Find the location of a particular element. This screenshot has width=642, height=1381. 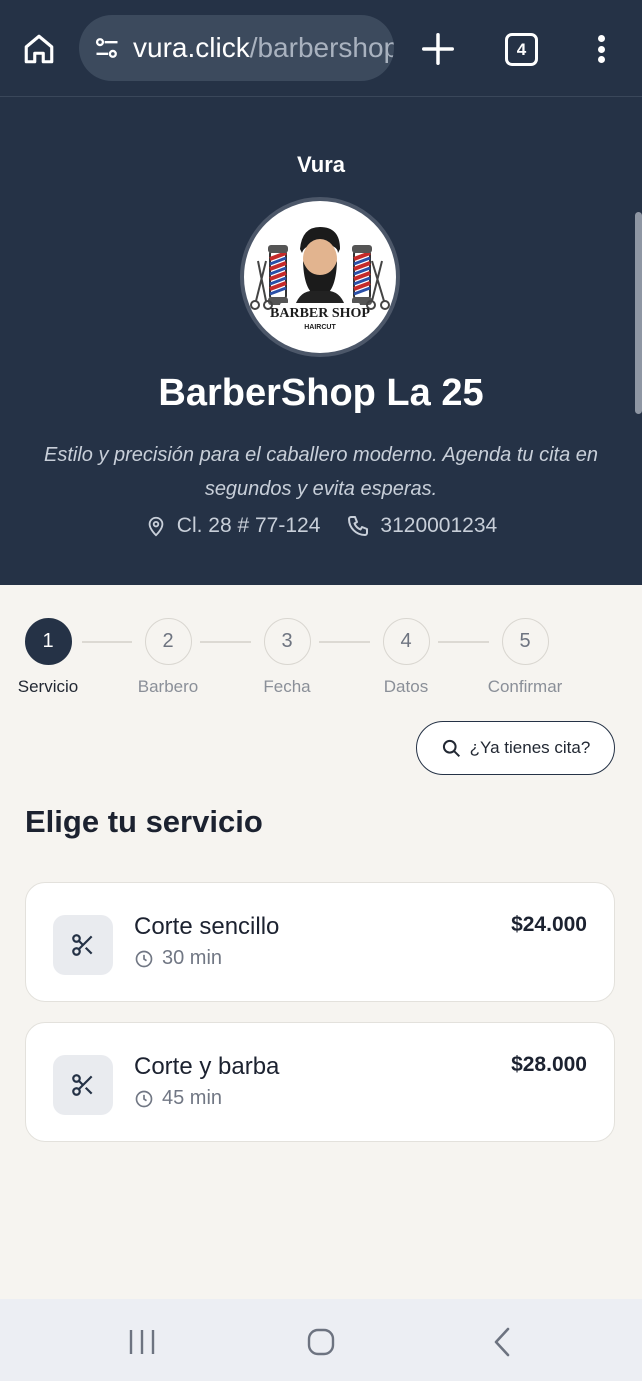

url-path: /barbershop-la-25 is located at coordinates (321, 47).